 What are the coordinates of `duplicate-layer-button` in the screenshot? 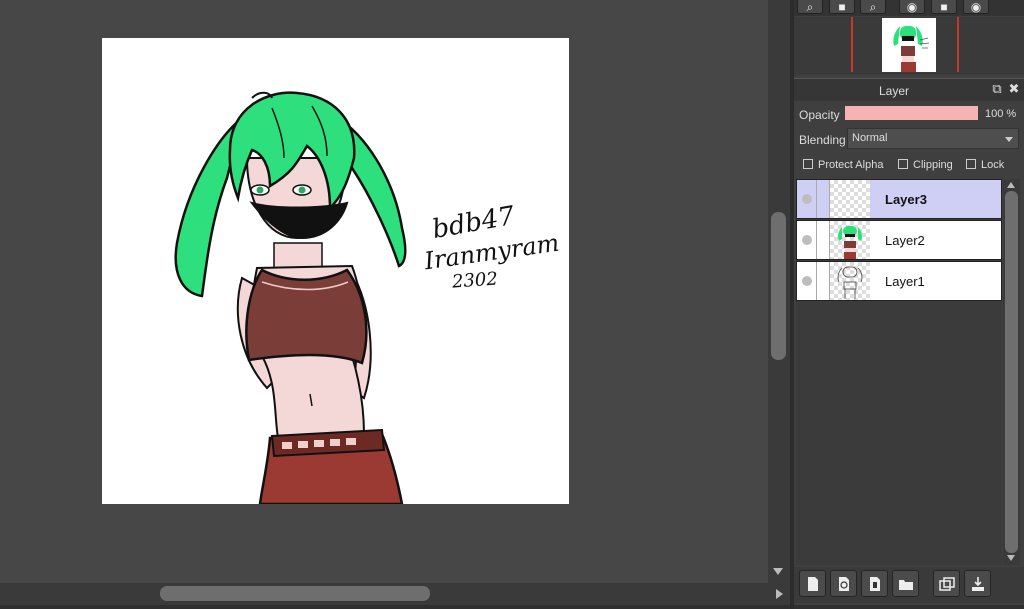 It's located at (946, 583).